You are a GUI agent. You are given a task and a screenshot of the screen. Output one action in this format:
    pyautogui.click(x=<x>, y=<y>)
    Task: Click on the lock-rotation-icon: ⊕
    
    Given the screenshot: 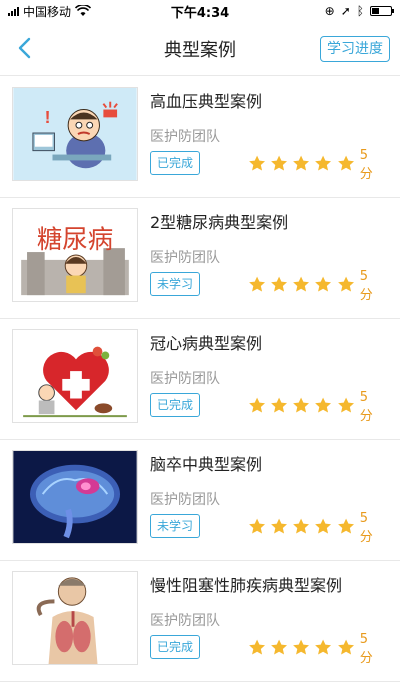 What is the action you would take?
    pyautogui.click(x=329, y=11)
    